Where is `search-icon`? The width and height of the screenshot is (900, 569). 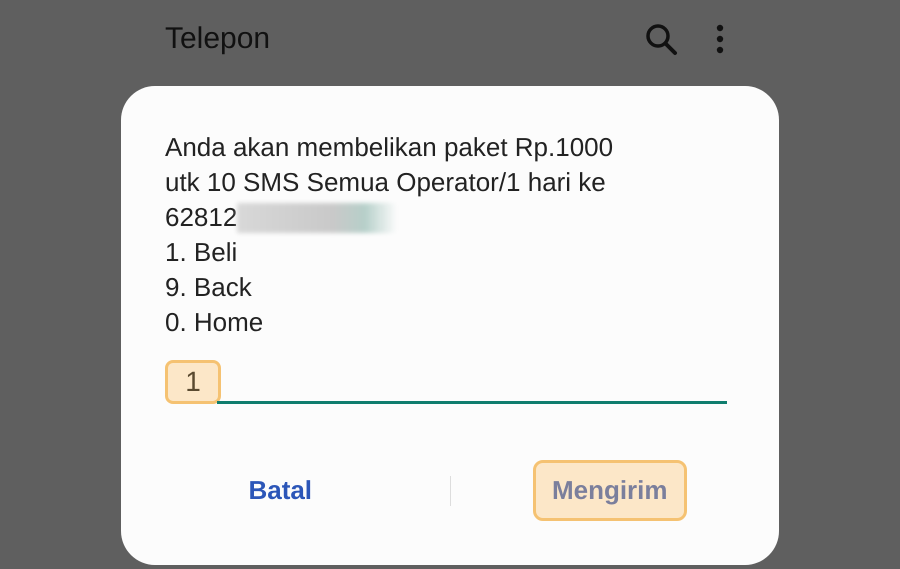 search-icon is located at coordinates (661, 39).